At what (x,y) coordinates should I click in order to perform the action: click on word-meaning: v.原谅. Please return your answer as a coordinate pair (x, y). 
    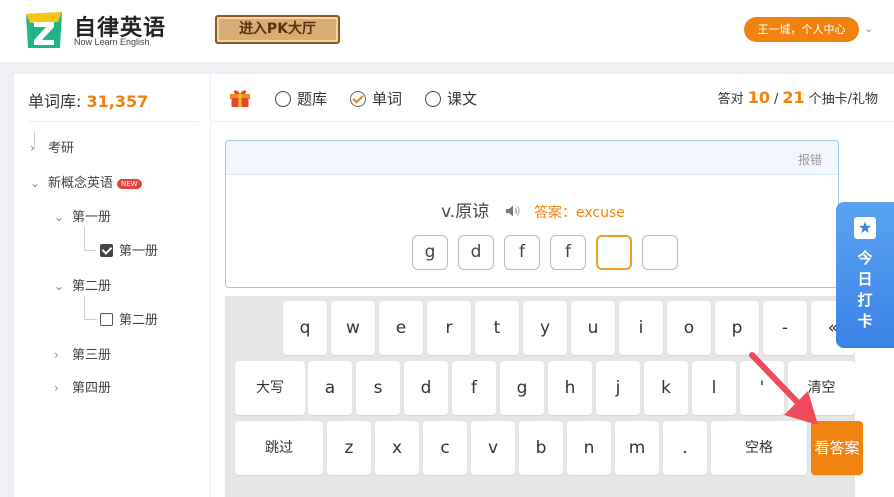
    Looking at the image, I should click on (465, 212).